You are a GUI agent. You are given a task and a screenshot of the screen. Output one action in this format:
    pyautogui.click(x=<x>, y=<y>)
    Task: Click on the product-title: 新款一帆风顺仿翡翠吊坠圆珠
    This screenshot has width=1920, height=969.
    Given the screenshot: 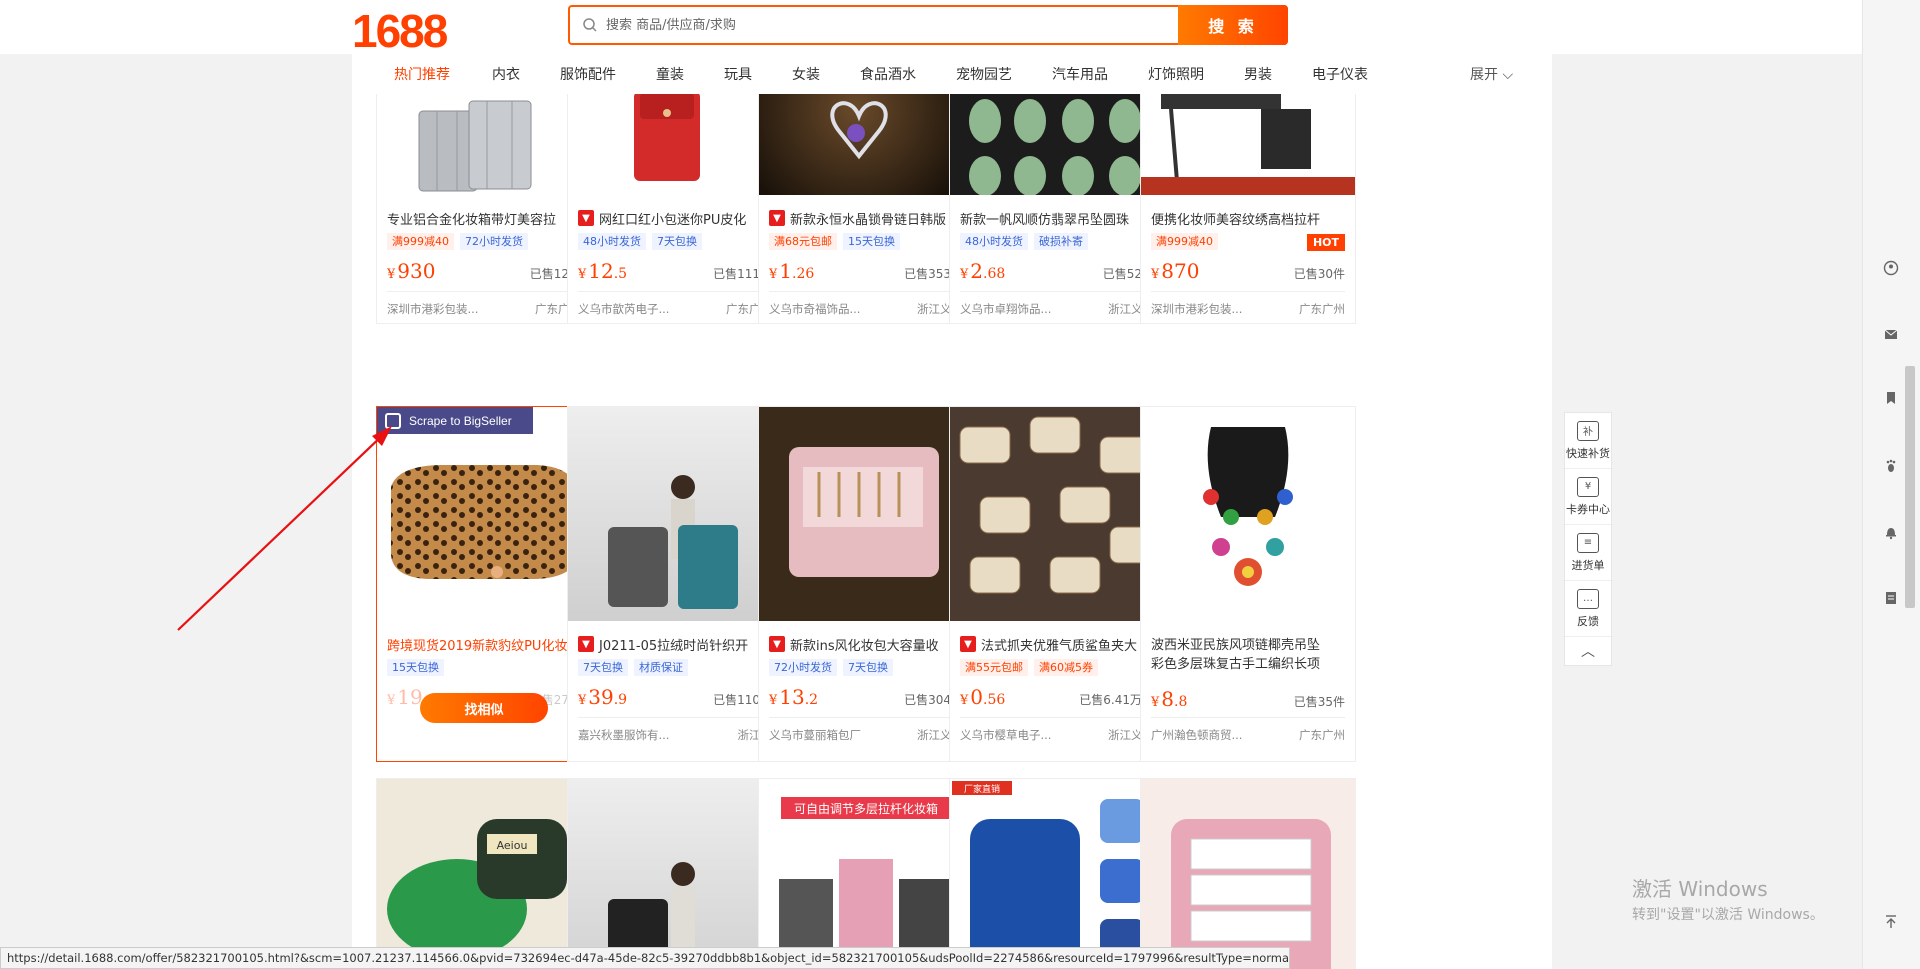 What is the action you would take?
    pyautogui.click(x=1060, y=218)
    